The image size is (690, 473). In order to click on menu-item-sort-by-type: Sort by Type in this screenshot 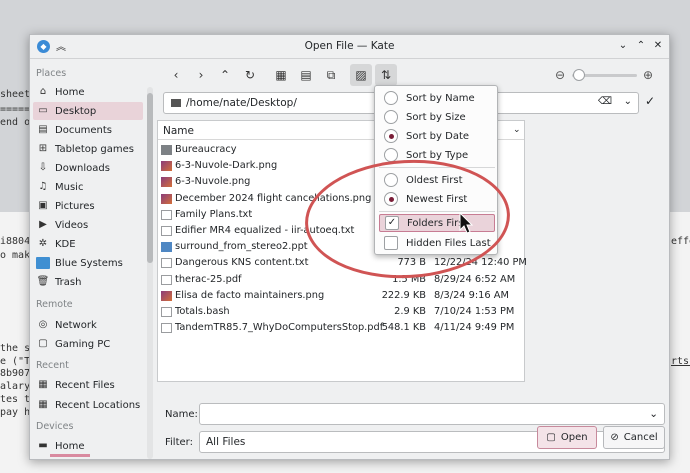, I will do `click(437, 155)`.